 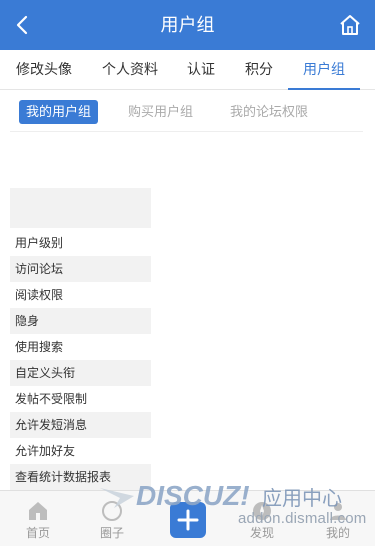 I want to click on usergroup-subtabs: 我的用户组 购买用户组 我的论坛权限, so click(x=186, y=114).